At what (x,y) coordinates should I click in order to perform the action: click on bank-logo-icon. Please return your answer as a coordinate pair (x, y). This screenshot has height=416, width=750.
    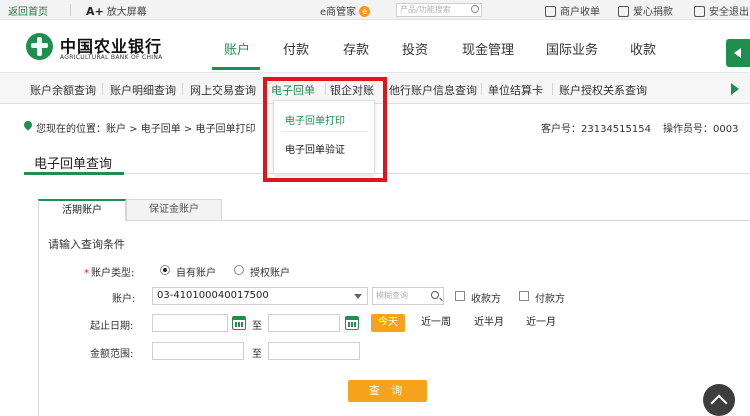
    Looking at the image, I should click on (39, 46).